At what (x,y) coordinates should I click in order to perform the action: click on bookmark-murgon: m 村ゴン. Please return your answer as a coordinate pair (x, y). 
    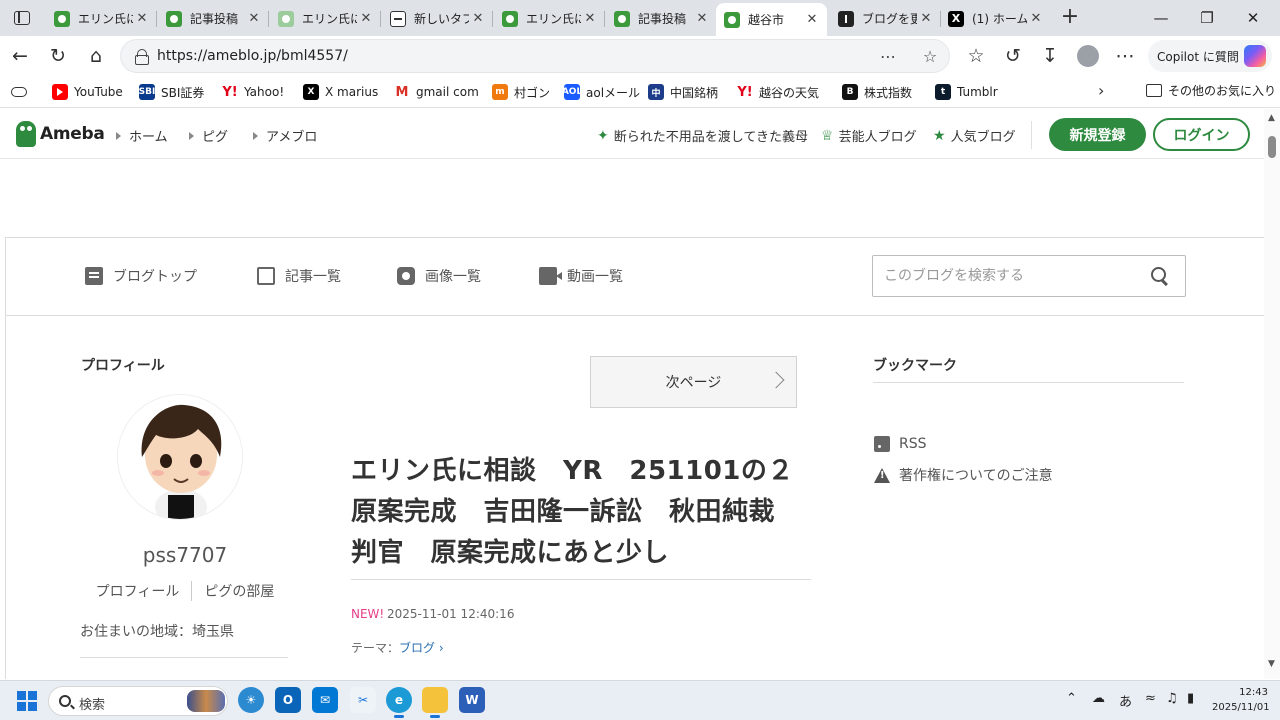
    Looking at the image, I should click on (521, 92).